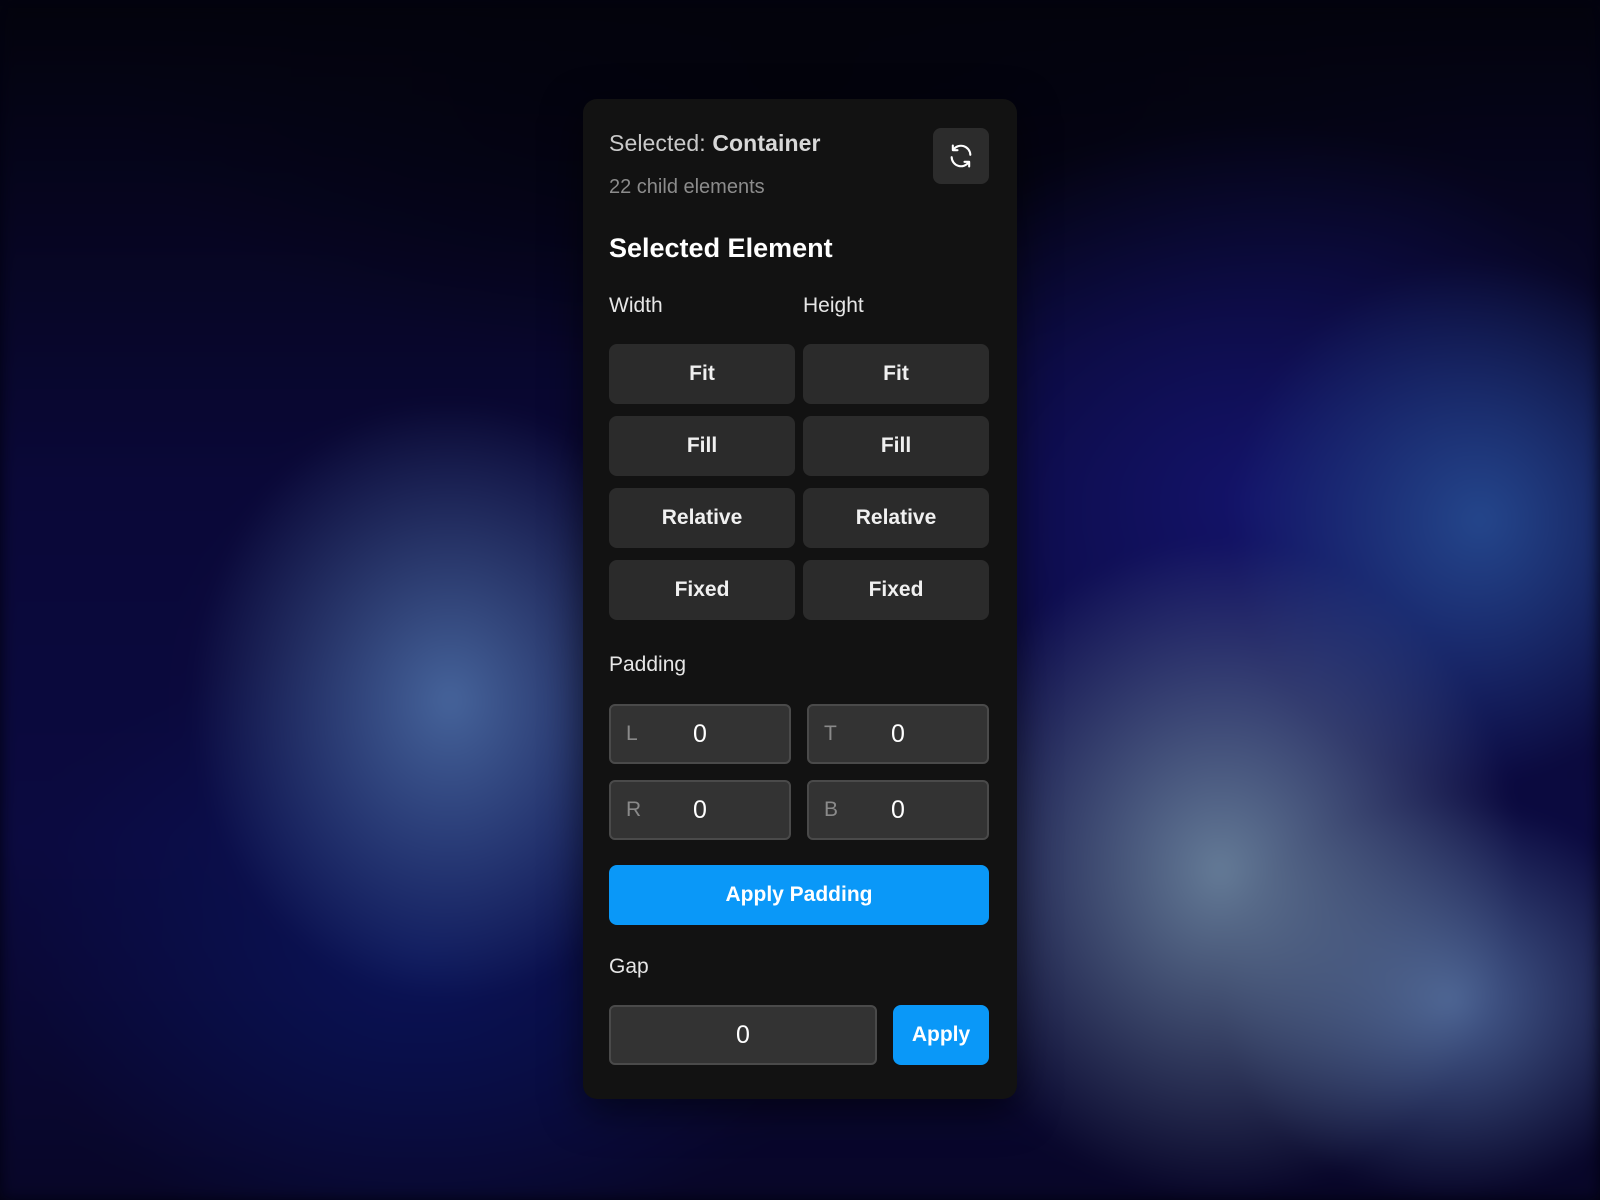 Image resolution: width=1600 pixels, height=1200 pixels. Describe the element at coordinates (634, 809) in the screenshot. I see `padding-right-prefix: R` at that location.